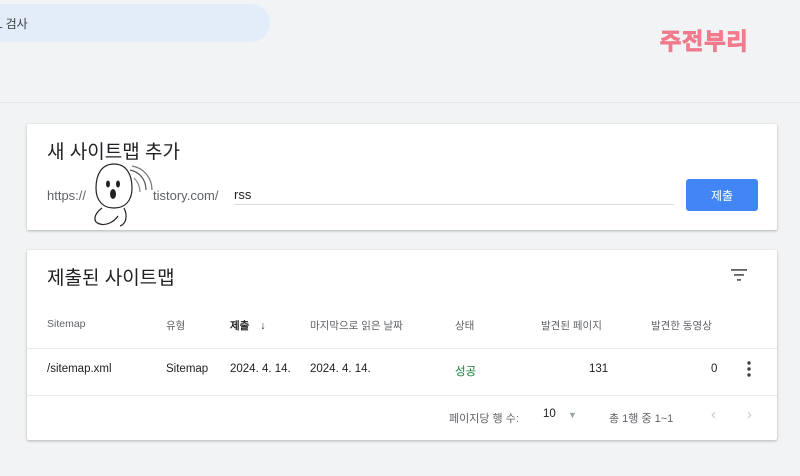 The height and width of the screenshot is (476, 800). What do you see at coordinates (356, 325) in the screenshot?
I see `column-header-last-read: 마지막으로 읽은 날짜` at bounding box center [356, 325].